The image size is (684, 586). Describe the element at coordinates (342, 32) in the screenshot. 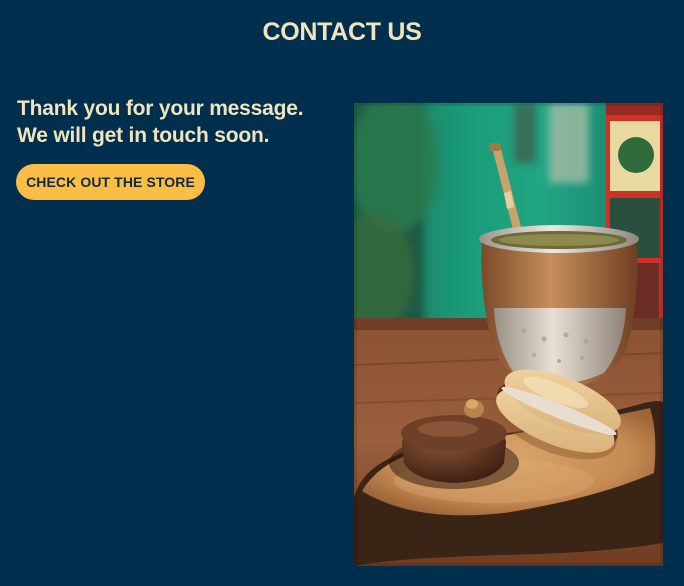

I see `page-title: CONTACT US` at that location.